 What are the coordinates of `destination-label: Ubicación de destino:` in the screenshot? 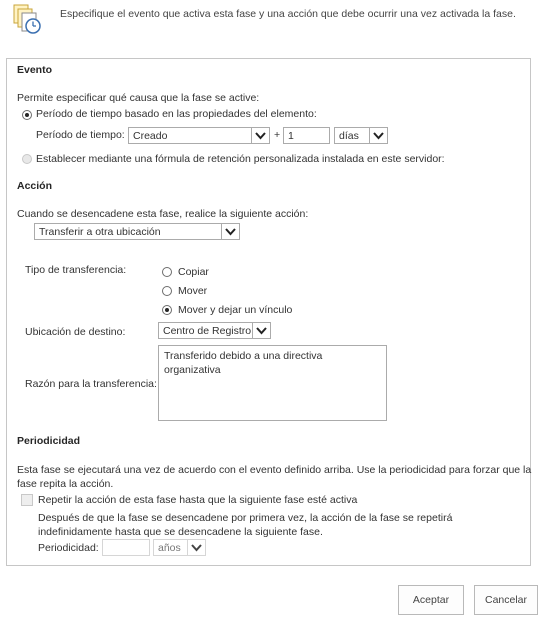 It's located at (75, 332).